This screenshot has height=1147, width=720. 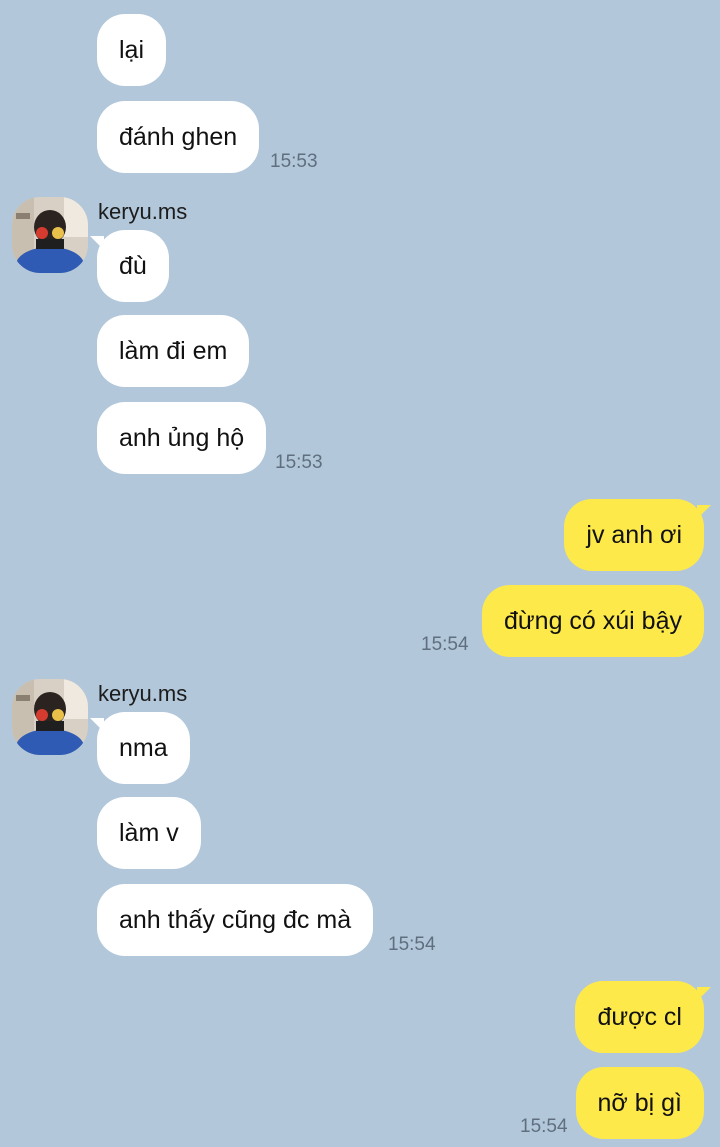 What do you see at coordinates (593, 621) in the screenshot?
I see `message-bubble: đừng có xúi bậy` at bounding box center [593, 621].